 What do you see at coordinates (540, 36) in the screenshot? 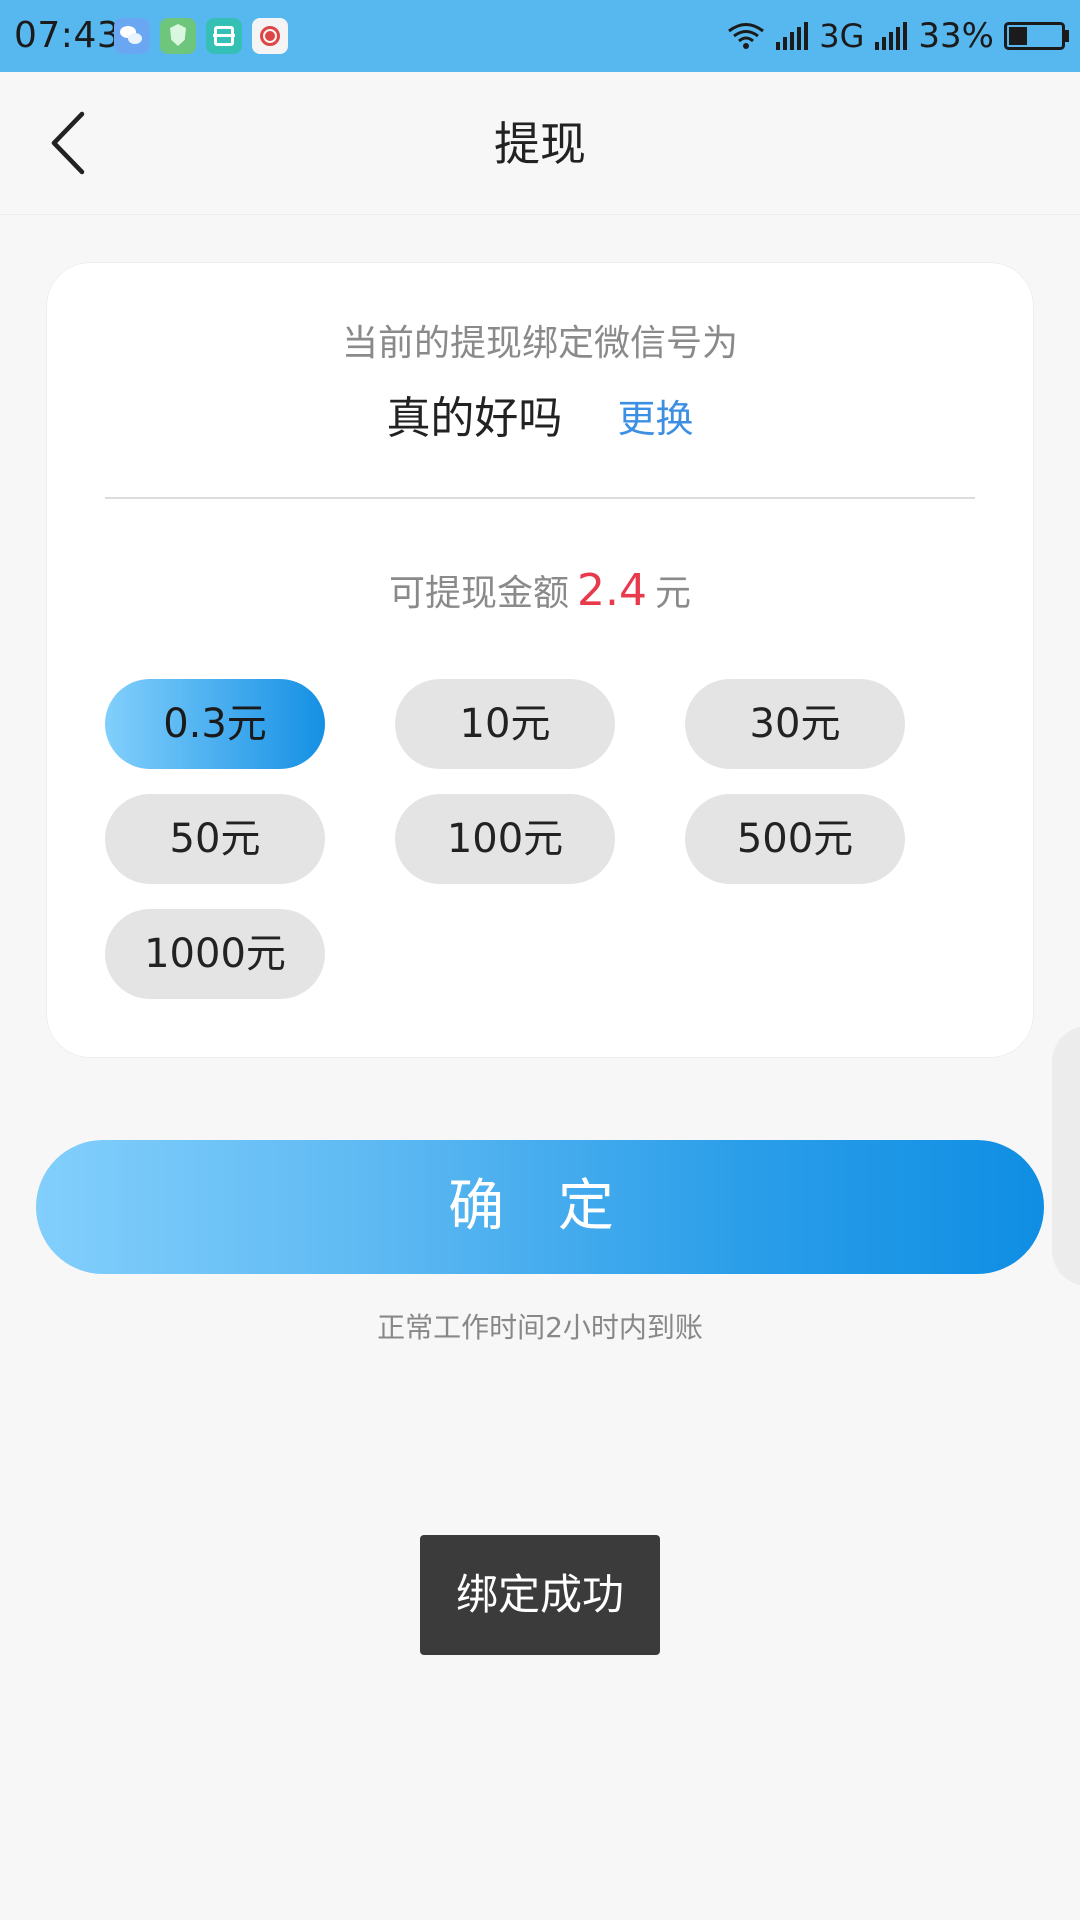
I see `status-bar: 07:43 3G 33%` at bounding box center [540, 36].